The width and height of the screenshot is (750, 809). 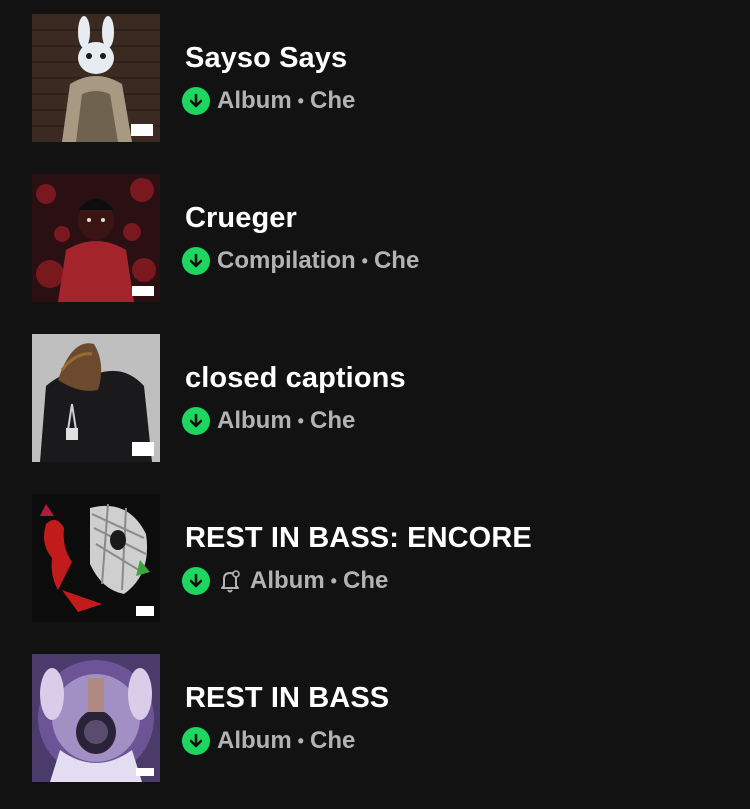 I want to click on album-type: Compilation, so click(x=286, y=260).